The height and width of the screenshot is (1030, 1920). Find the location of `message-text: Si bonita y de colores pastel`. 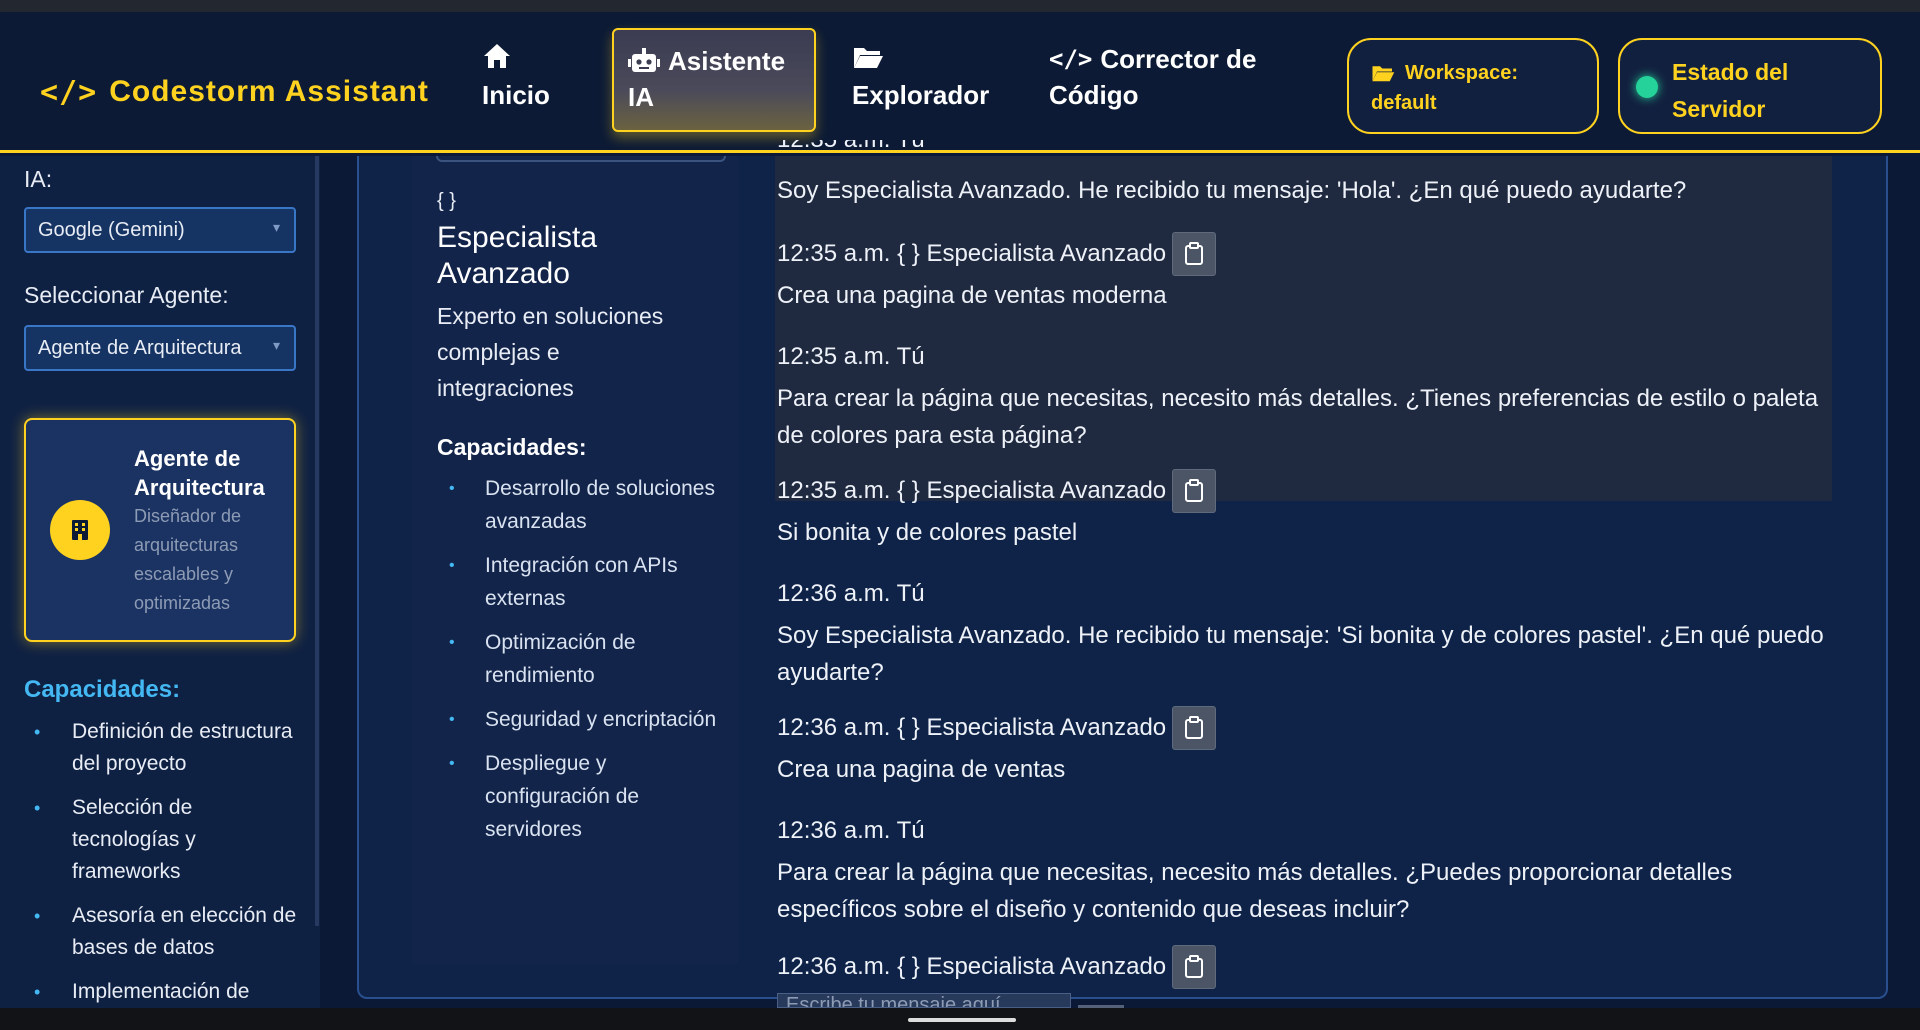

message-text: Si bonita y de colores pastel is located at coordinates (927, 532).